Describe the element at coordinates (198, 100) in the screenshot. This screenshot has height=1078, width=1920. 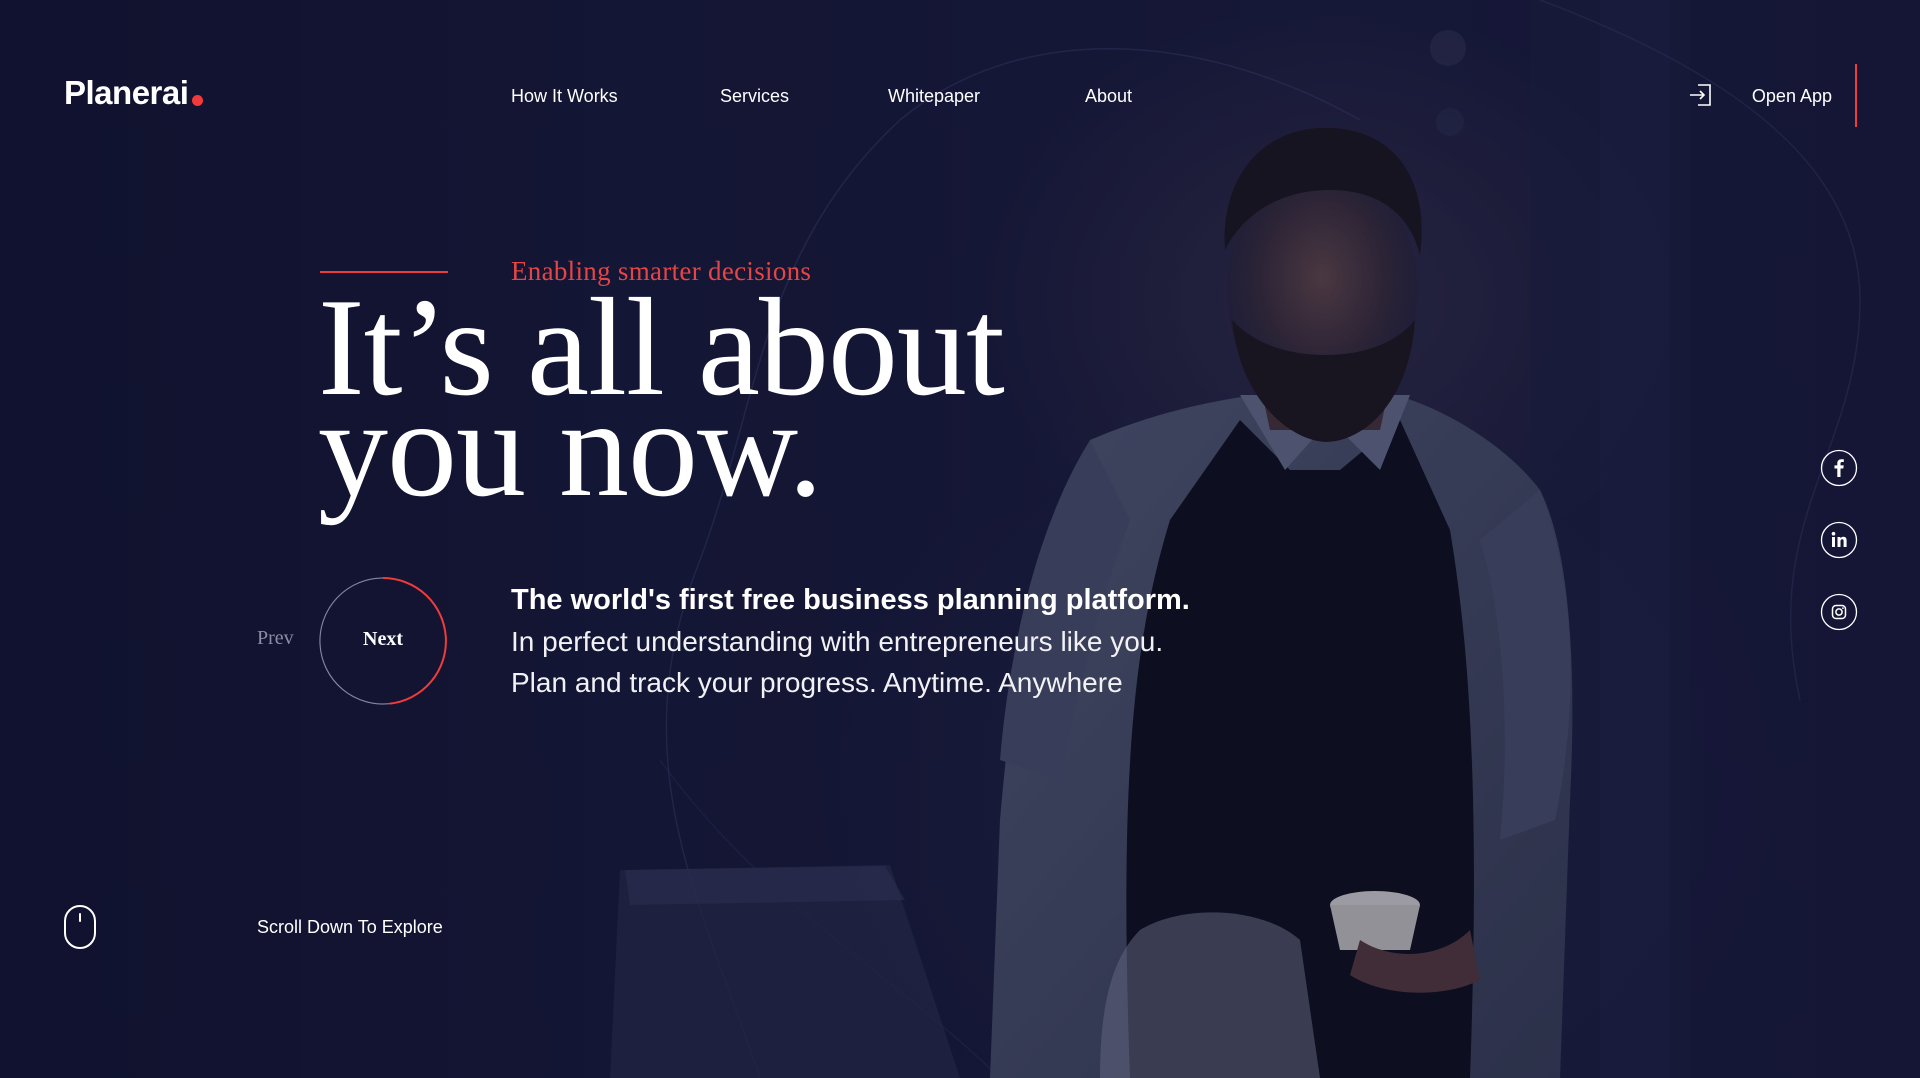
I see `brand-dot` at that location.